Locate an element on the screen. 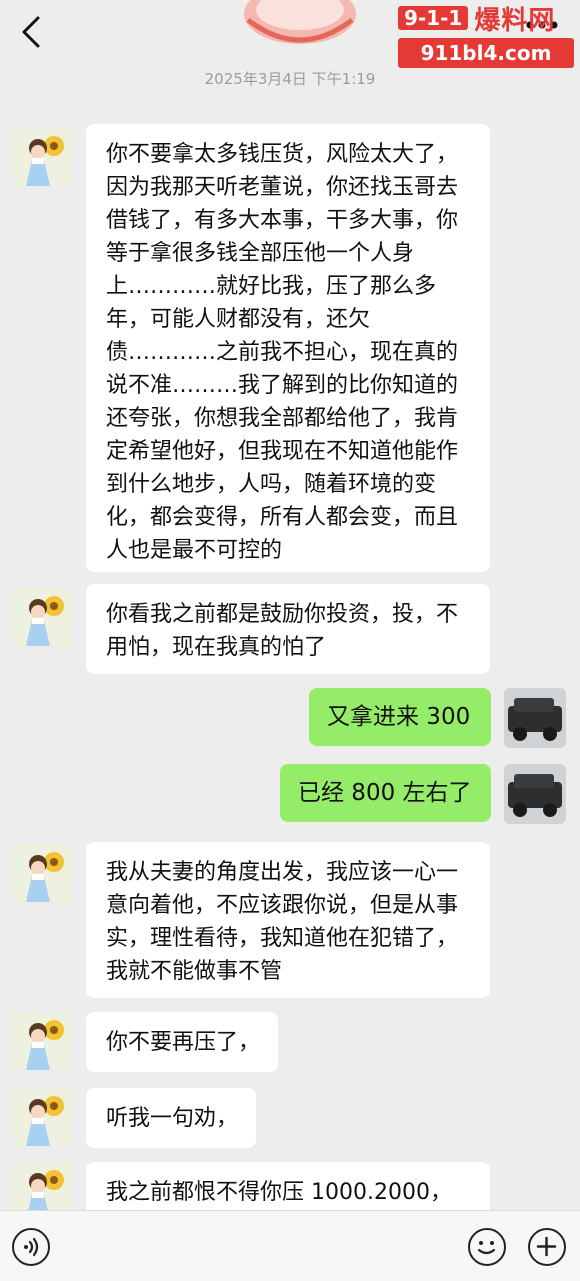  message-bubble: 你看我之前都是鼓励你投资，投，不用怕，现在我真的怕了 is located at coordinates (288, 629).